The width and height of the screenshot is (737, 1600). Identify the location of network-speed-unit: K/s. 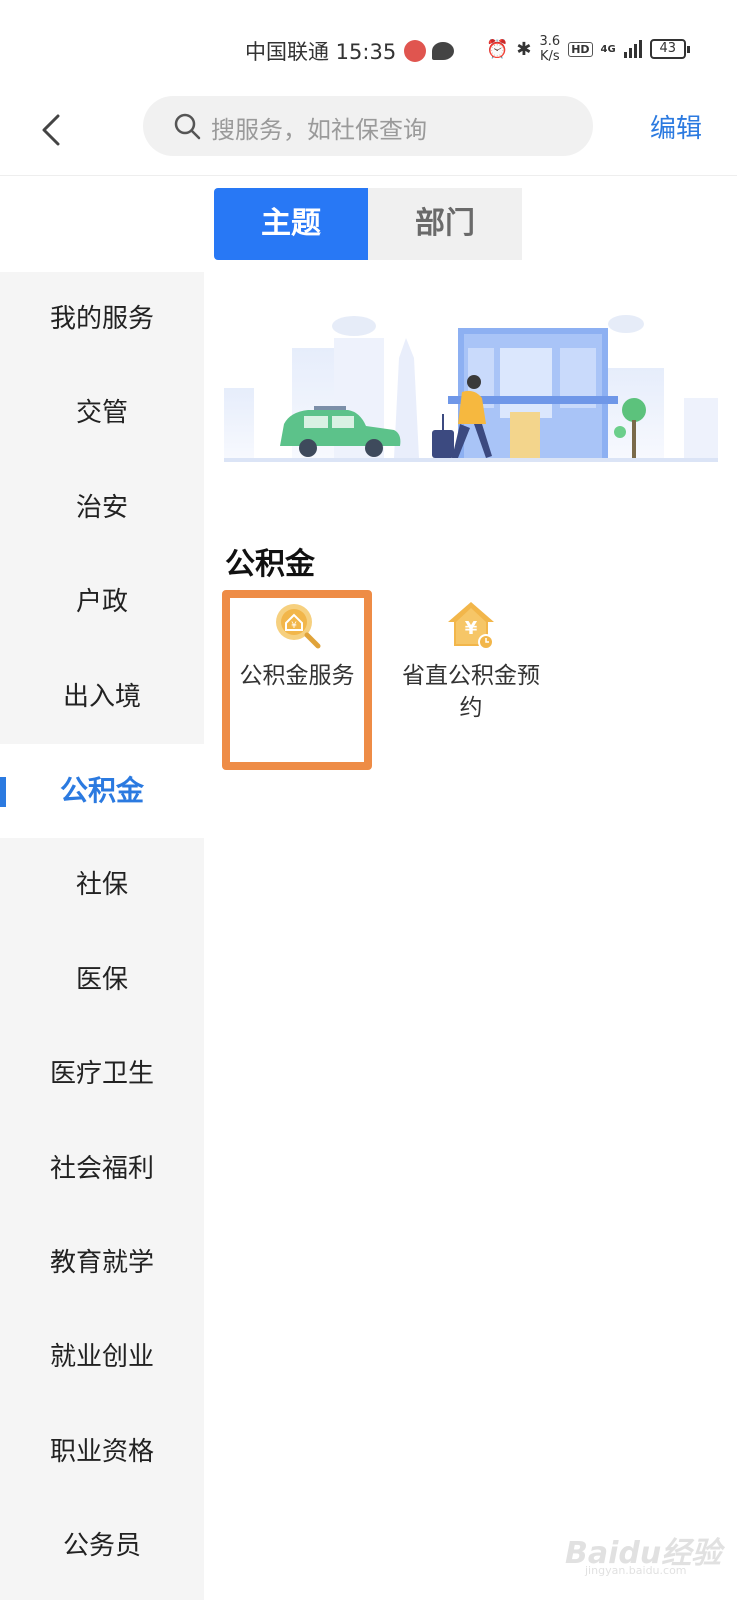
(550, 56).